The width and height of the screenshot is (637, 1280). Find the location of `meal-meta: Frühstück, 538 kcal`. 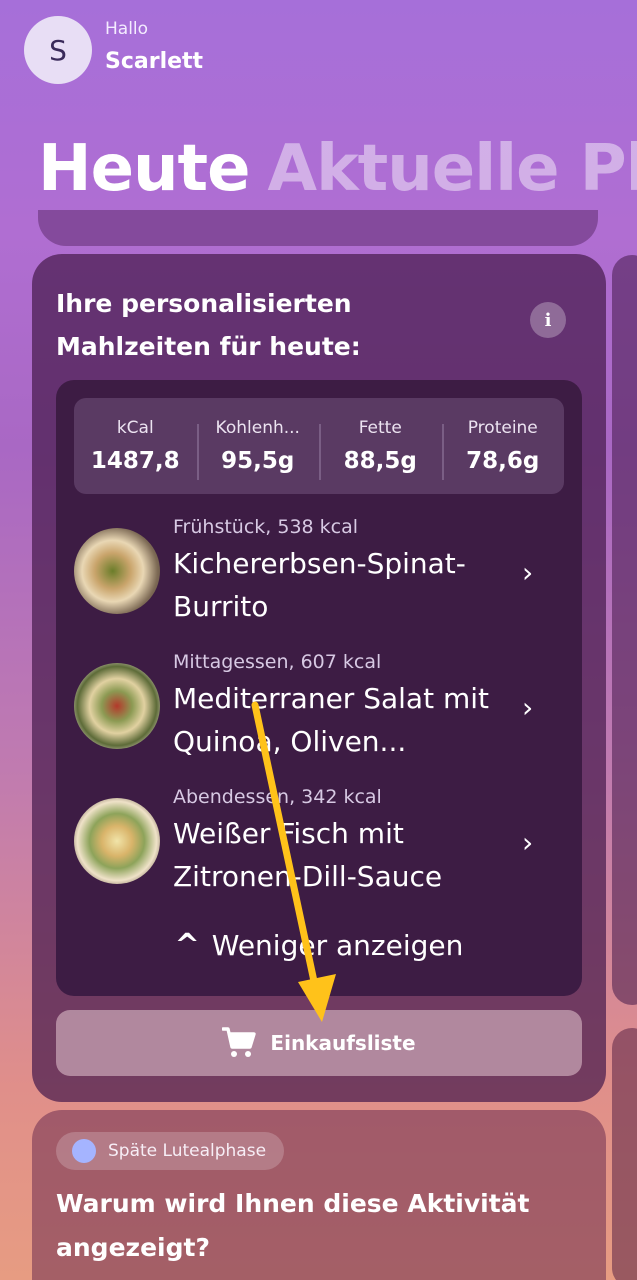

meal-meta: Frühstück, 538 kcal is located at coordinates (266, 527).